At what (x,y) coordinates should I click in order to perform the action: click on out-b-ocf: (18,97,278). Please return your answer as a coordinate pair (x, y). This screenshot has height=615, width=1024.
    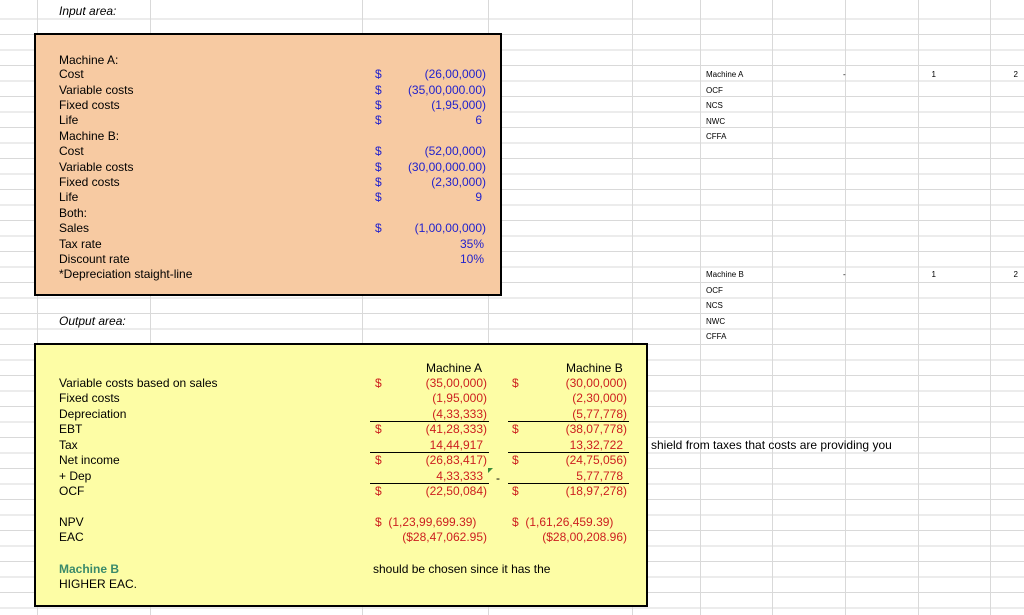
    Looking at the image, I should click on (596, 491).